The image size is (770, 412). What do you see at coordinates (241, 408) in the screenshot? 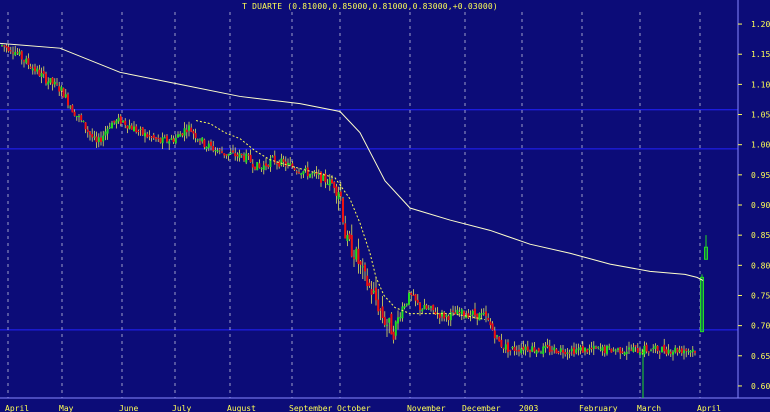
I see `x-tick-label: August` at bounding box center [241, 408].